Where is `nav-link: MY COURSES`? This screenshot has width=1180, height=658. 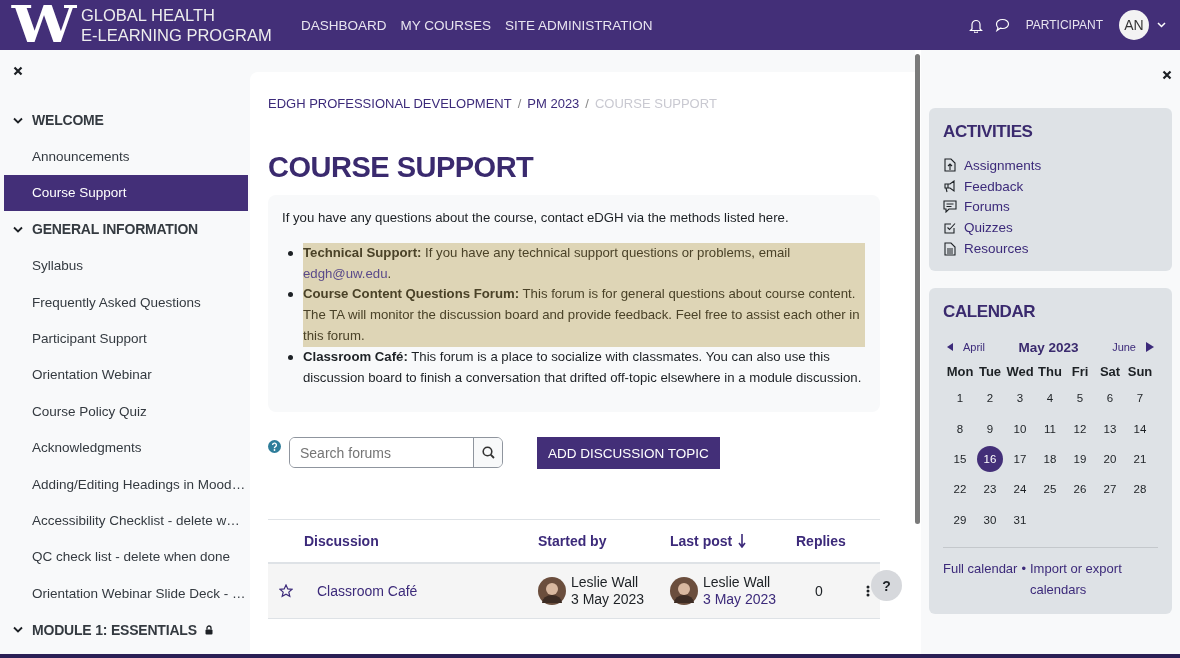
nav-link: MY COURSES is located at coordinates (446, 25).